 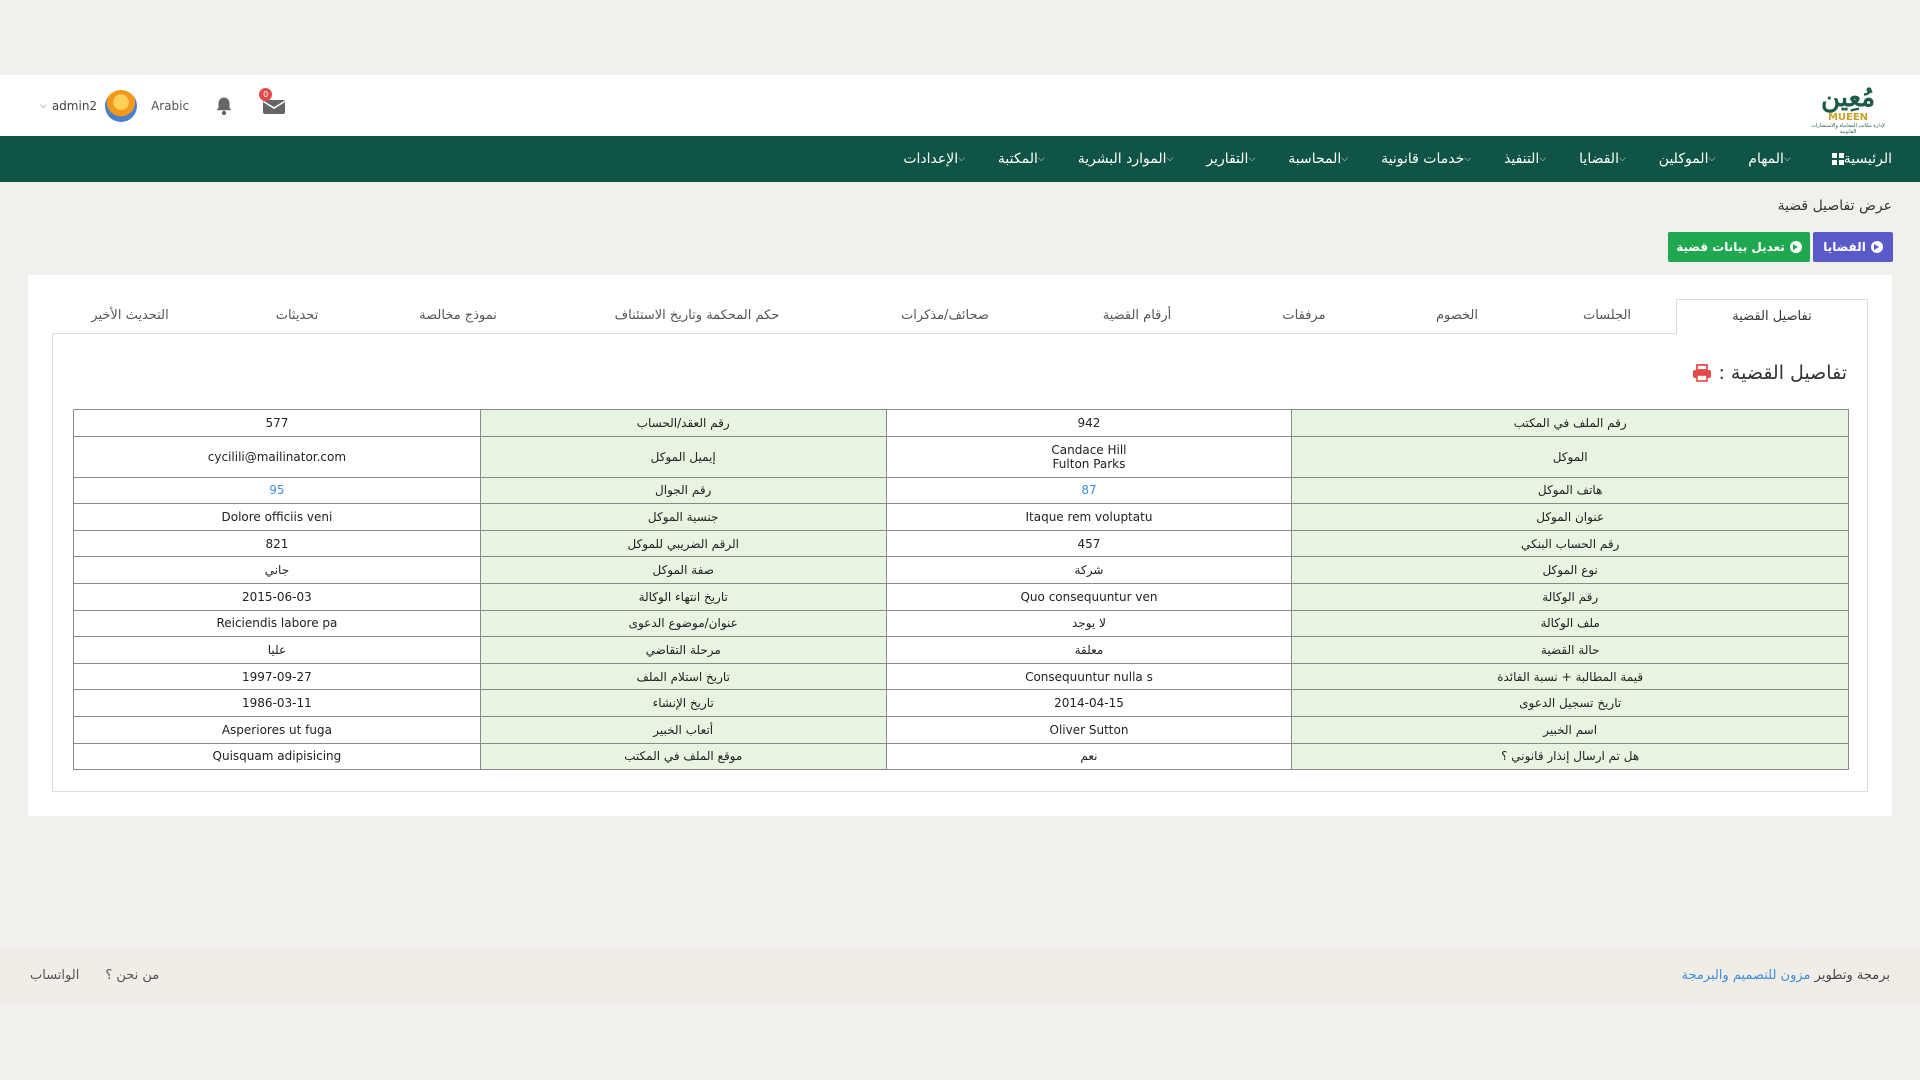 What do you see at coordinates (683, 543) in the screenshot?
I see `field-label: الرقم الضريبي للموكل` at bounding box center [683, 543].